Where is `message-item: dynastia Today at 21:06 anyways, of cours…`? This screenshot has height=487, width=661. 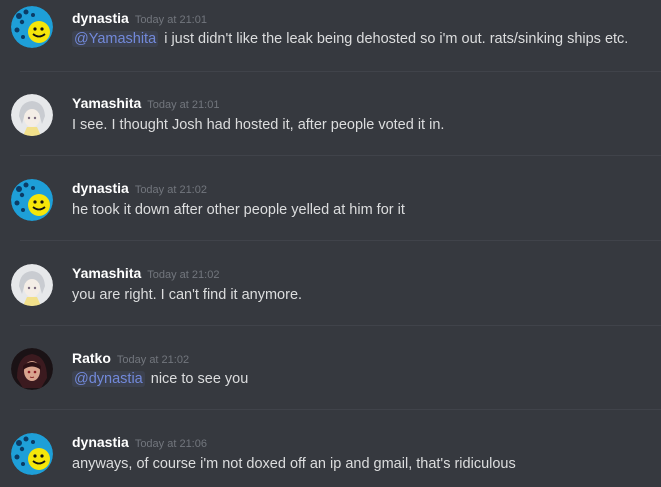
message-item: dynastia Today at 21:06 anyways, of cours… is located at coordinates (330, 456).